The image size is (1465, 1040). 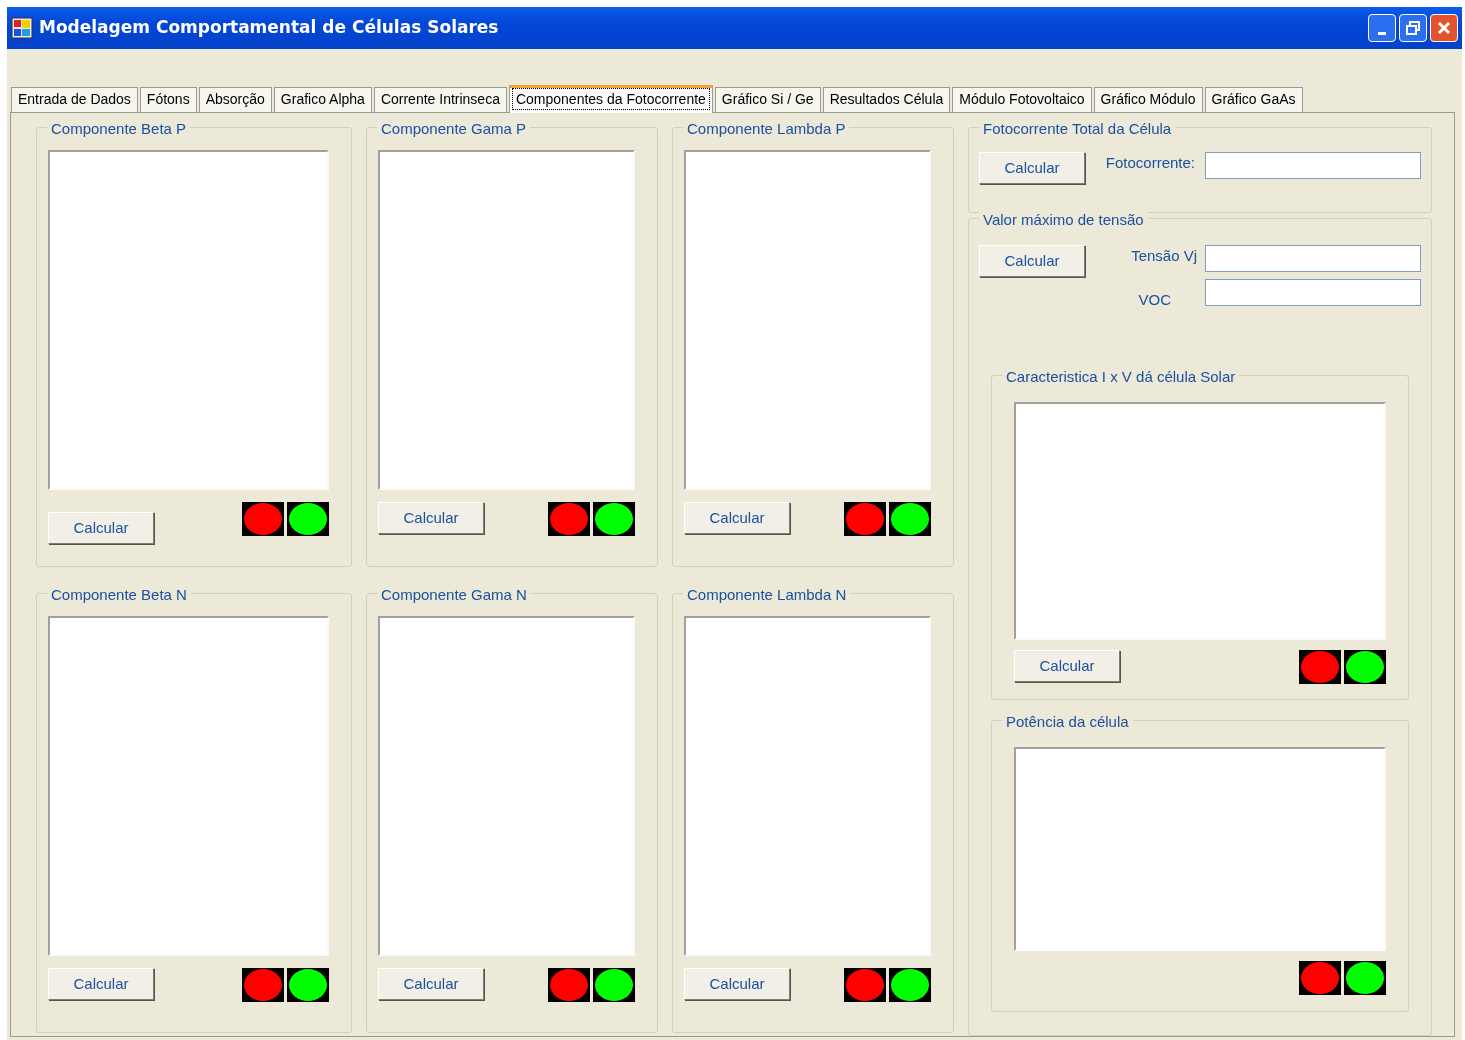 What do you see at coordinates (322, 99) in the screenshot?
I see `tab: Grafico Alpha` at bounding box center [322, 99].